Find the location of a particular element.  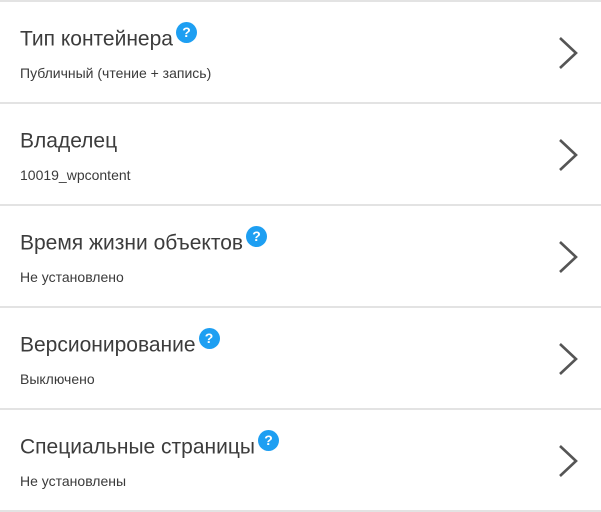

row-value: Не установлено is located at coordinates (72, 277).